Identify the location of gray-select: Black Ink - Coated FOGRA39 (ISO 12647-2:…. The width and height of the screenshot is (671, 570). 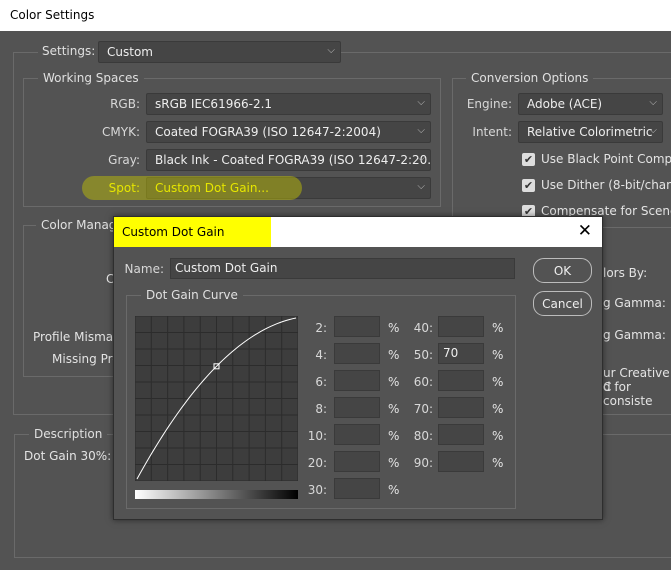
(288, 160).